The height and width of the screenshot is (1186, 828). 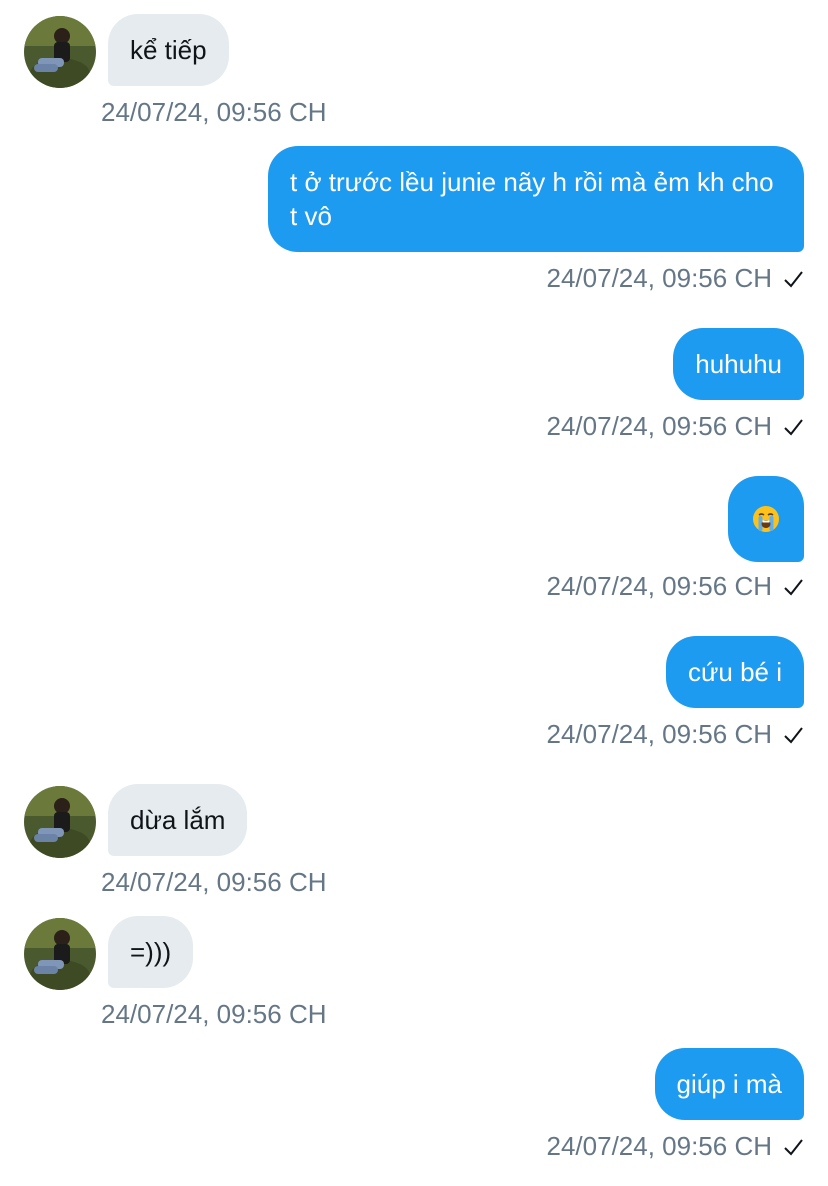 I want to click on message-bubble-outgoing: giúp i mà, so click(x=729, y=1084).